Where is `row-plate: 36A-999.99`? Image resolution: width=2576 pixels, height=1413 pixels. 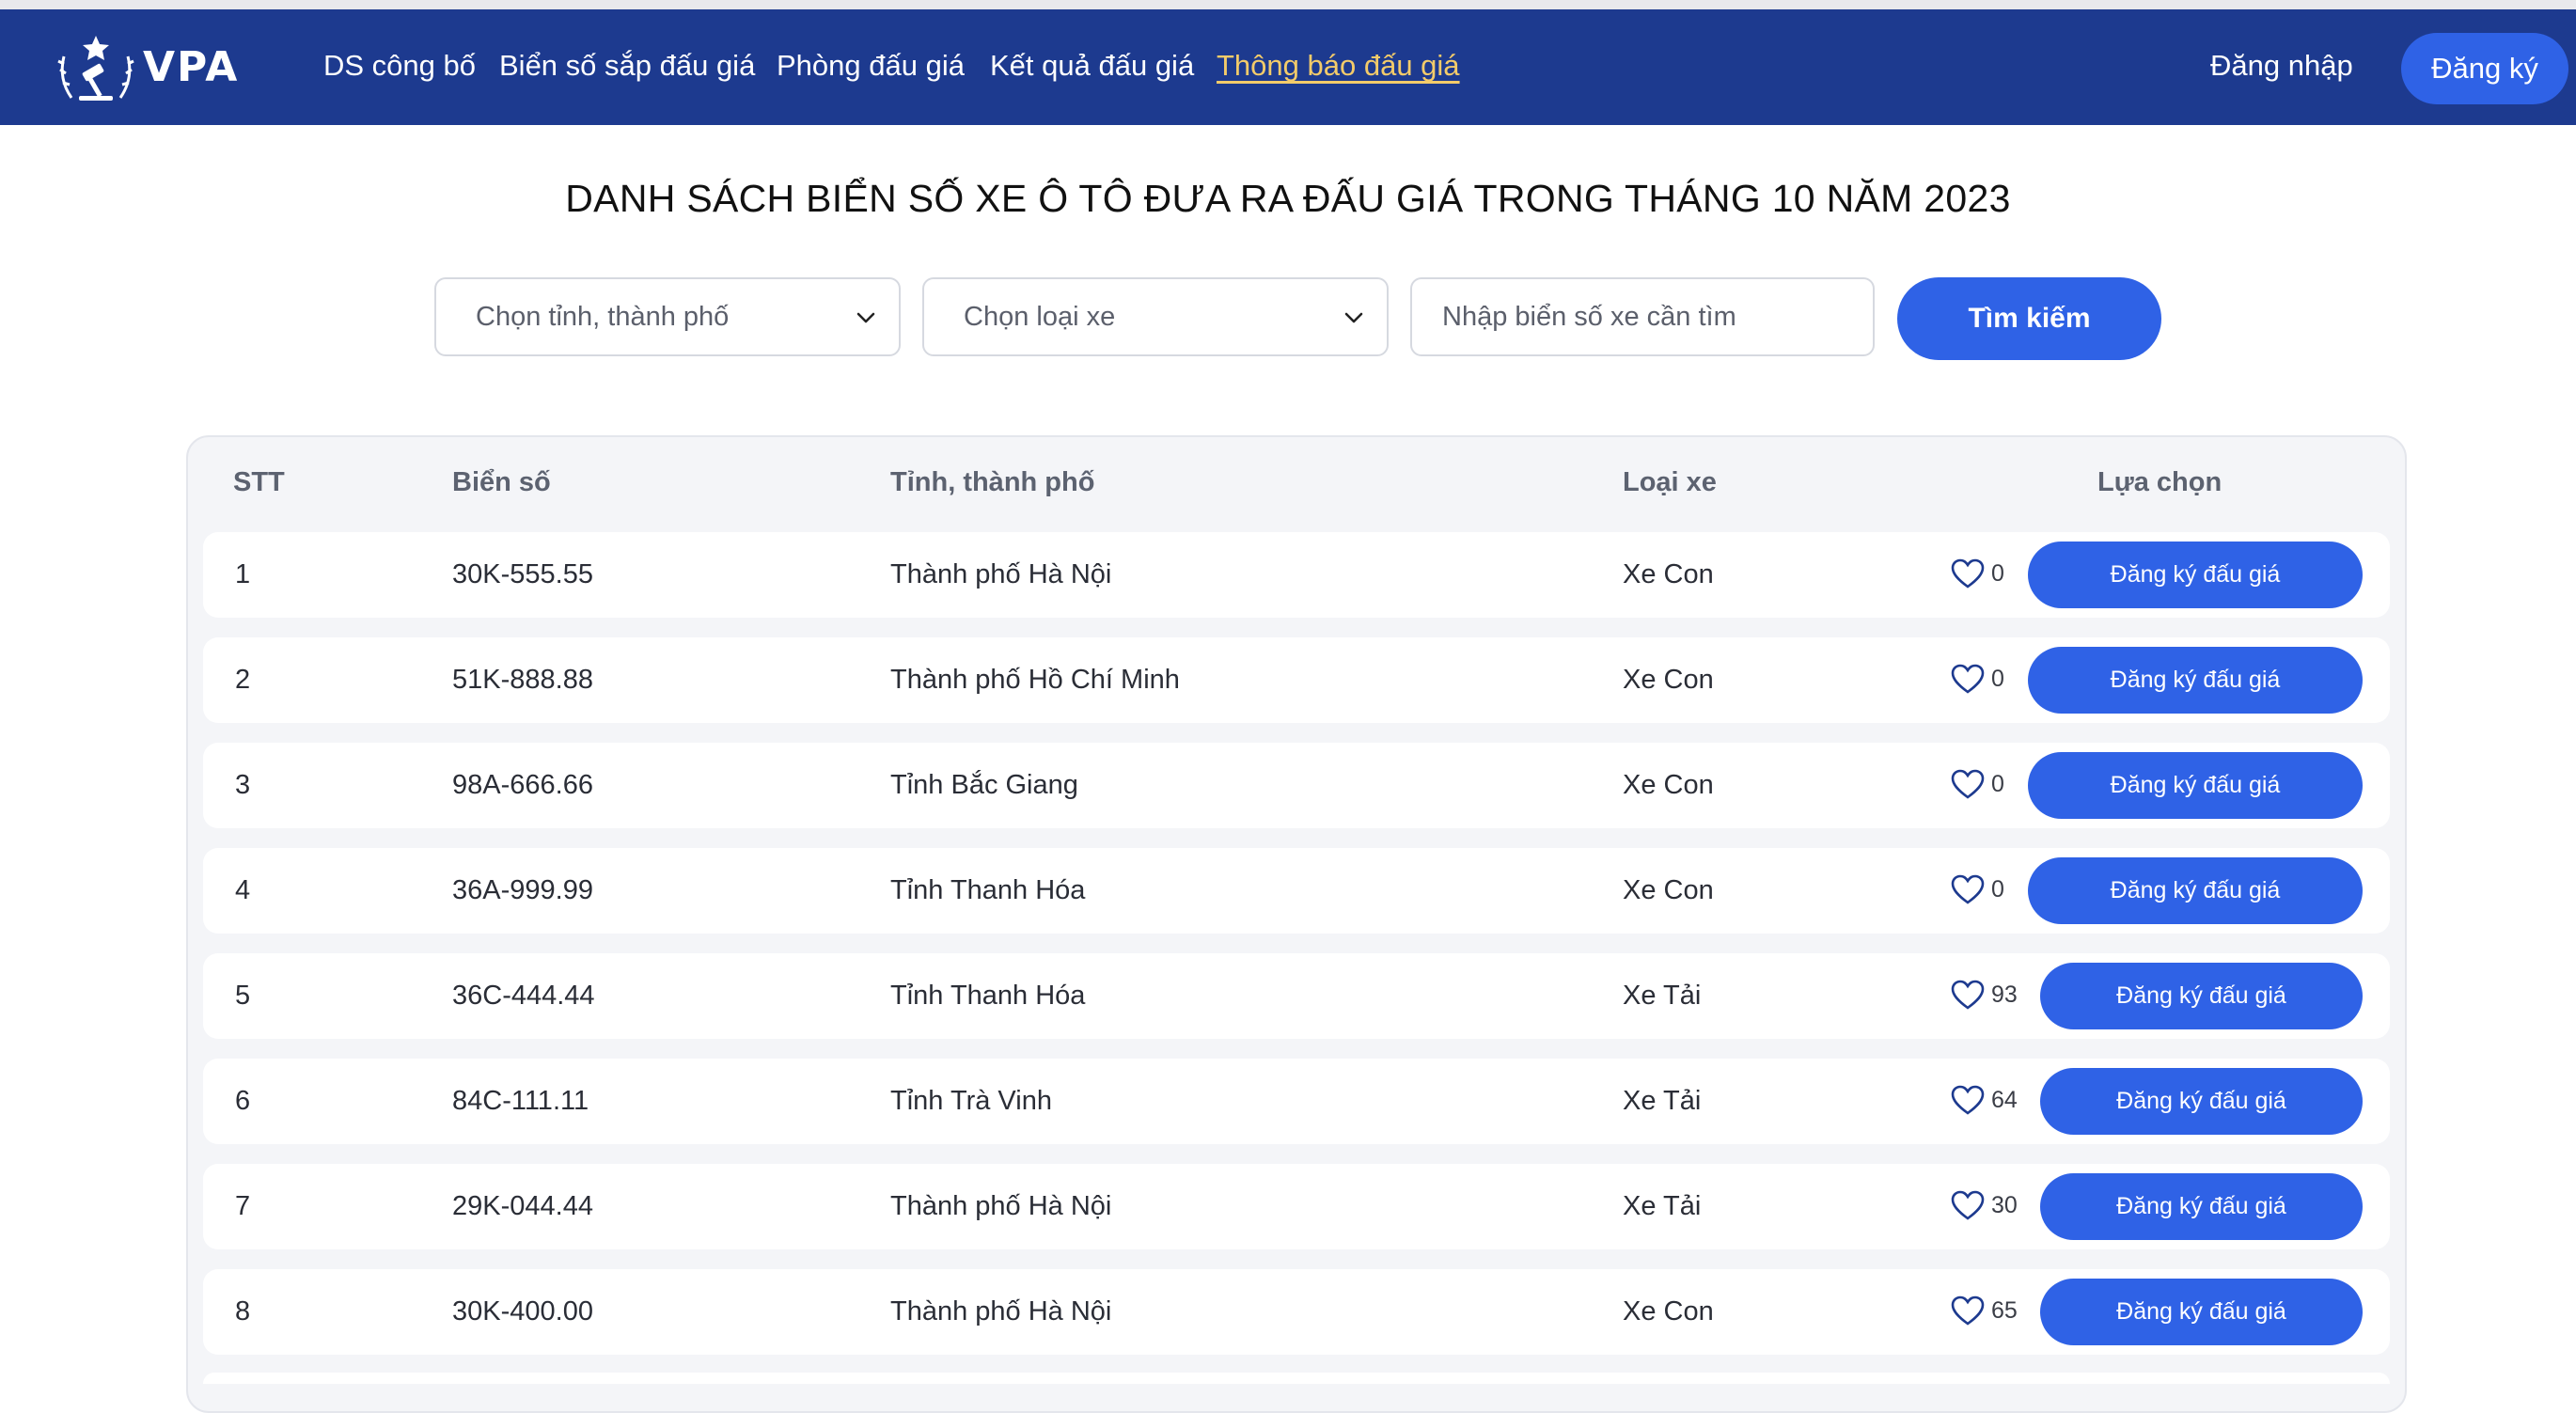
row-plate: 36A-999.99 is located at coordinates (523, 890).